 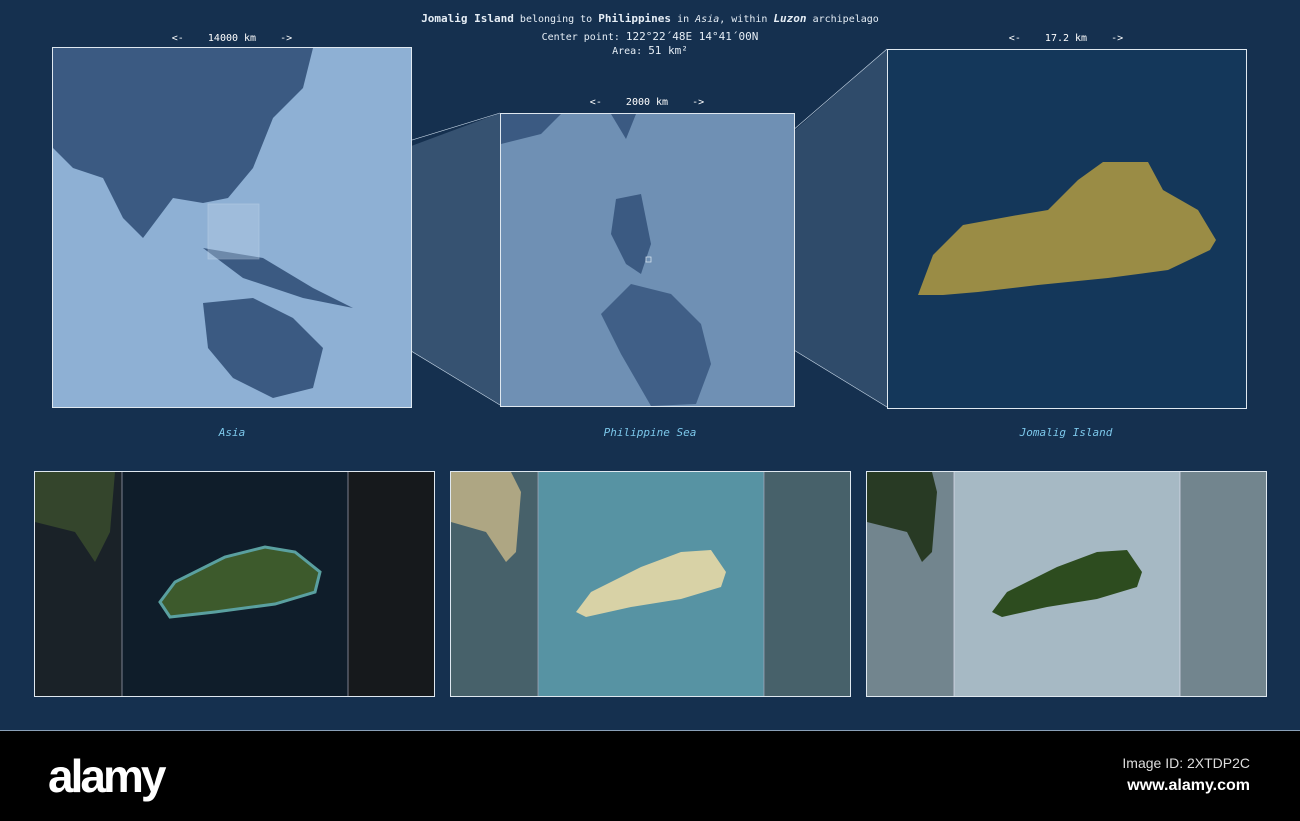 I want to click on terrain-map, so click(x=1066, y=584).